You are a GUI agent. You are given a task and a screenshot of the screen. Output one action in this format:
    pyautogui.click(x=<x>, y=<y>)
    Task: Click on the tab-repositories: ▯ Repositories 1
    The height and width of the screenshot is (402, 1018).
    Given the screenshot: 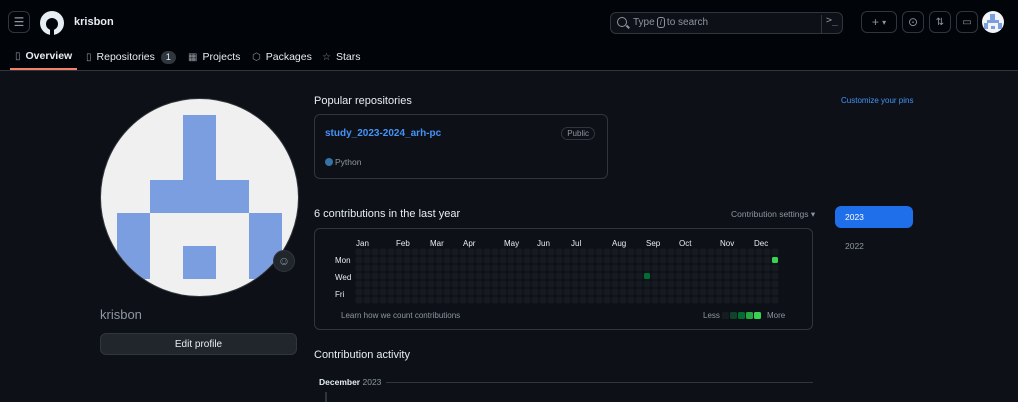 What is the action you would take?
    pyautogui.click(x=131, y=57)
    